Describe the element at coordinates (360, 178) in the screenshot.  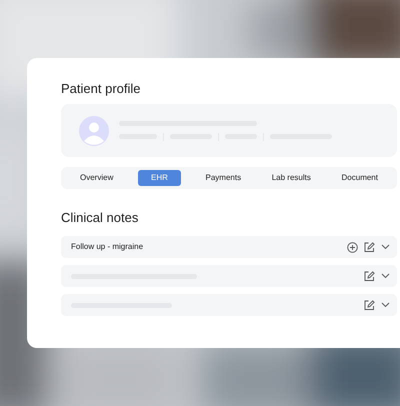
I see `tab: Document` at that location.